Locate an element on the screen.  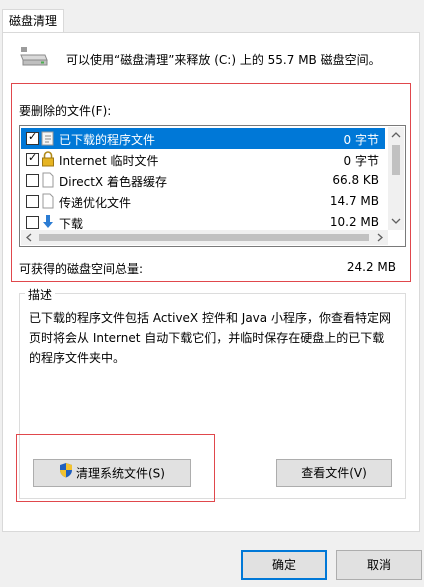
file-size: 10.2 MB is located at coordinates (354, 222).